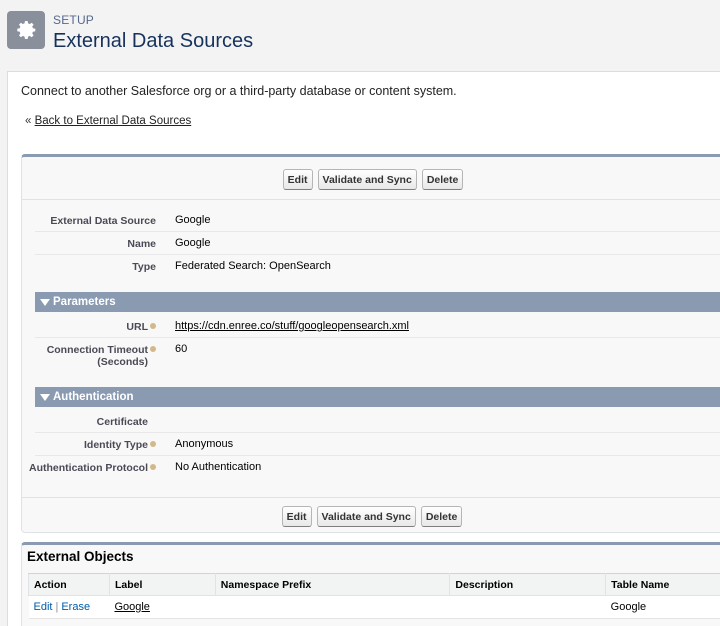 The width and height of the screenshot is (720, 626). What do you see at coordinates (332, 584) in the screenshot?
I see `column-header-namespace-prefix: Namespace Prefix` at bounding box center [332, 584].